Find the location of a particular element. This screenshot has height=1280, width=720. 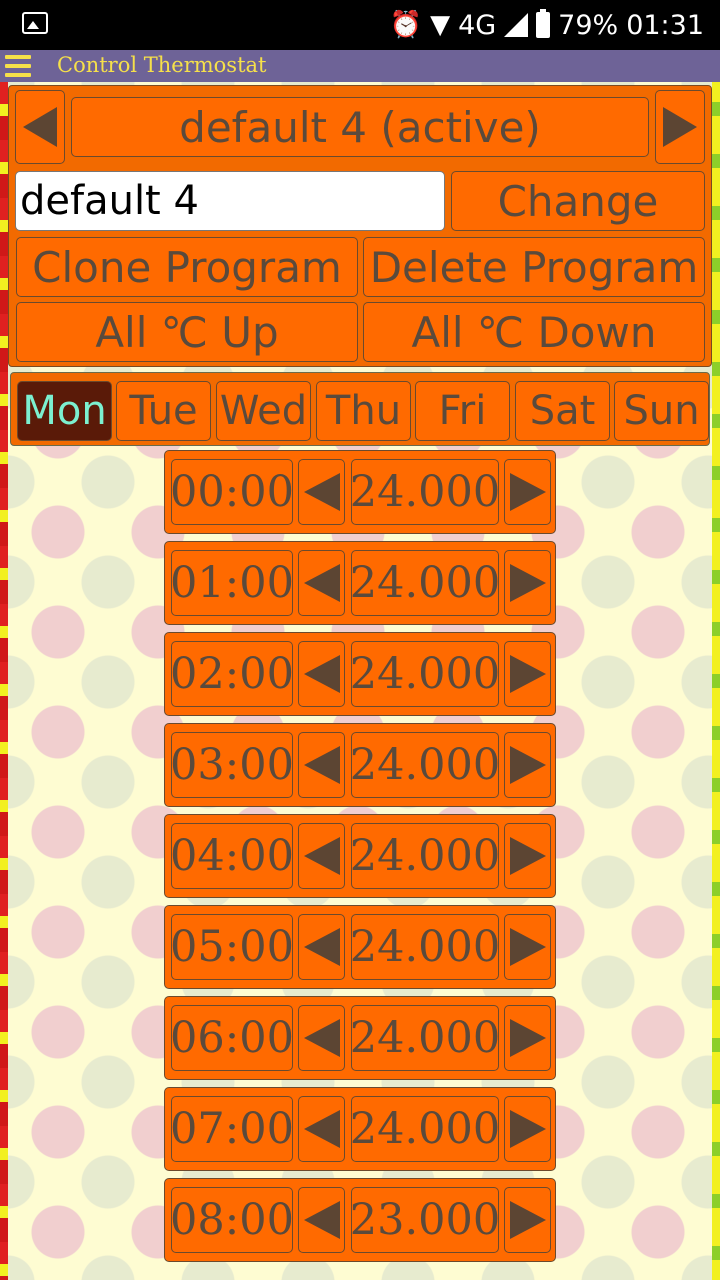

status-icons: ⏰ ▼ 4G 79% 01:31 is located at coordinates (547, 25).